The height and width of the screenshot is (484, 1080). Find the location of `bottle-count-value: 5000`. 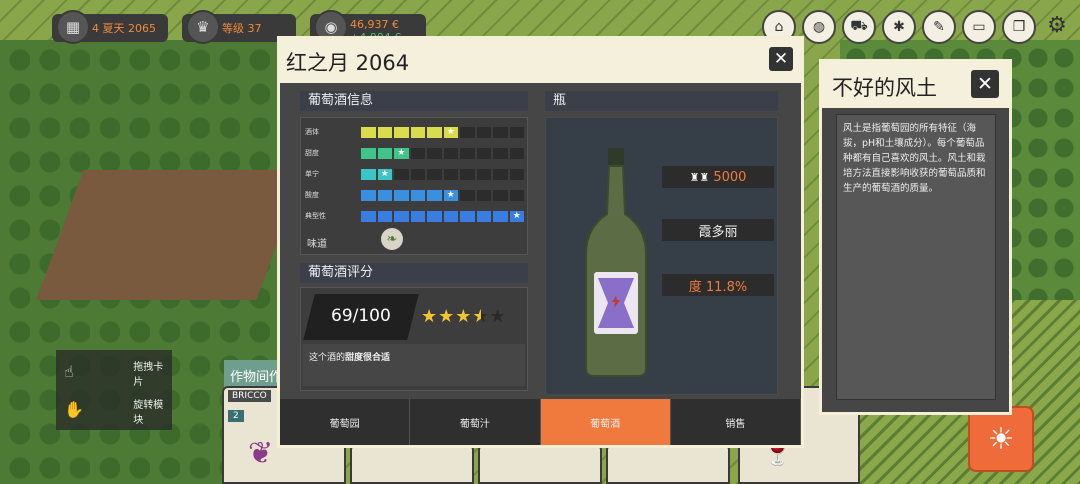

bottle-count-value: 5000 is located at coordinates (730, 177).